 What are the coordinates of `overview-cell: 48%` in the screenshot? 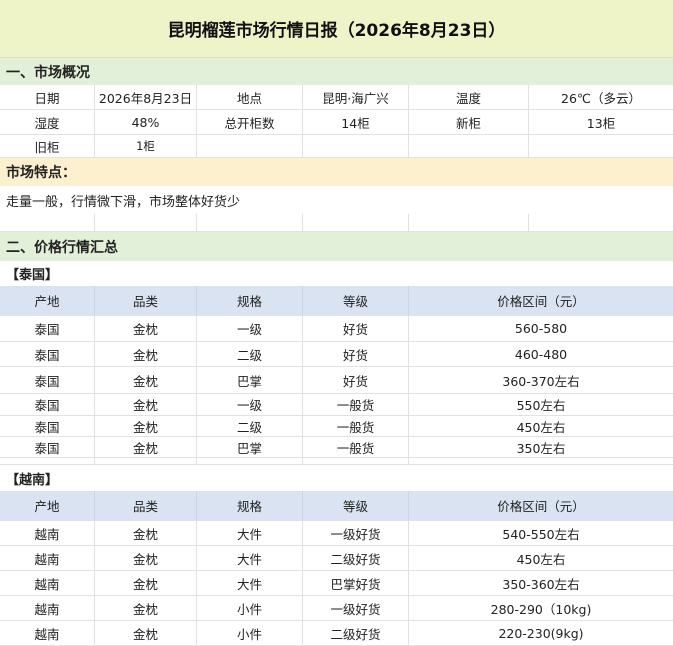 It's located at (146, 122).